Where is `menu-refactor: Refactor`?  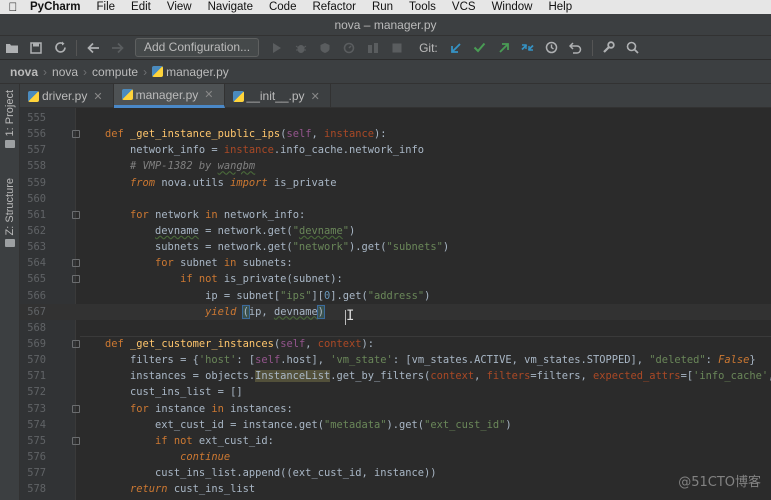
menu-refactor: Refactor is located at coordinates (333, 7).